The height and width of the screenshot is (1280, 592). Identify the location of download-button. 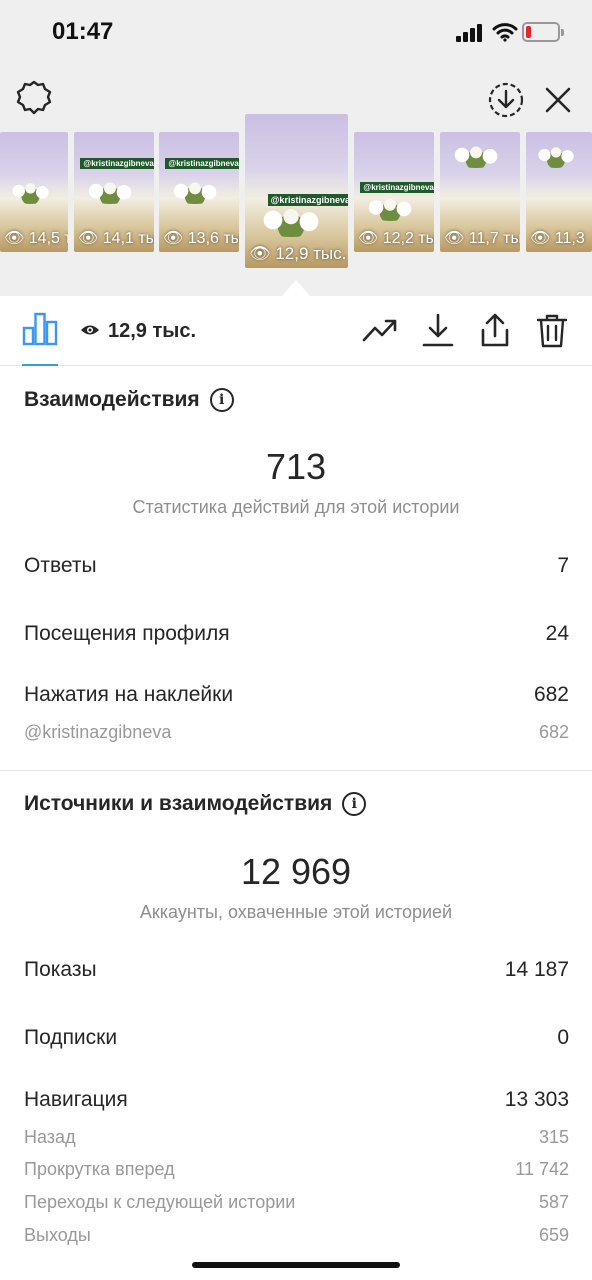
(438, 330).